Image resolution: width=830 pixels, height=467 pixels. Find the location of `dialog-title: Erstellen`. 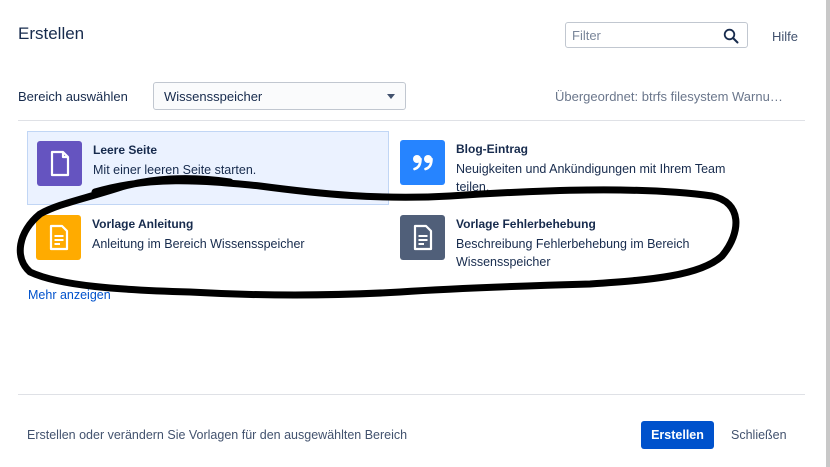

dialog-title: Erstellen is located at coordinates (51, 33).